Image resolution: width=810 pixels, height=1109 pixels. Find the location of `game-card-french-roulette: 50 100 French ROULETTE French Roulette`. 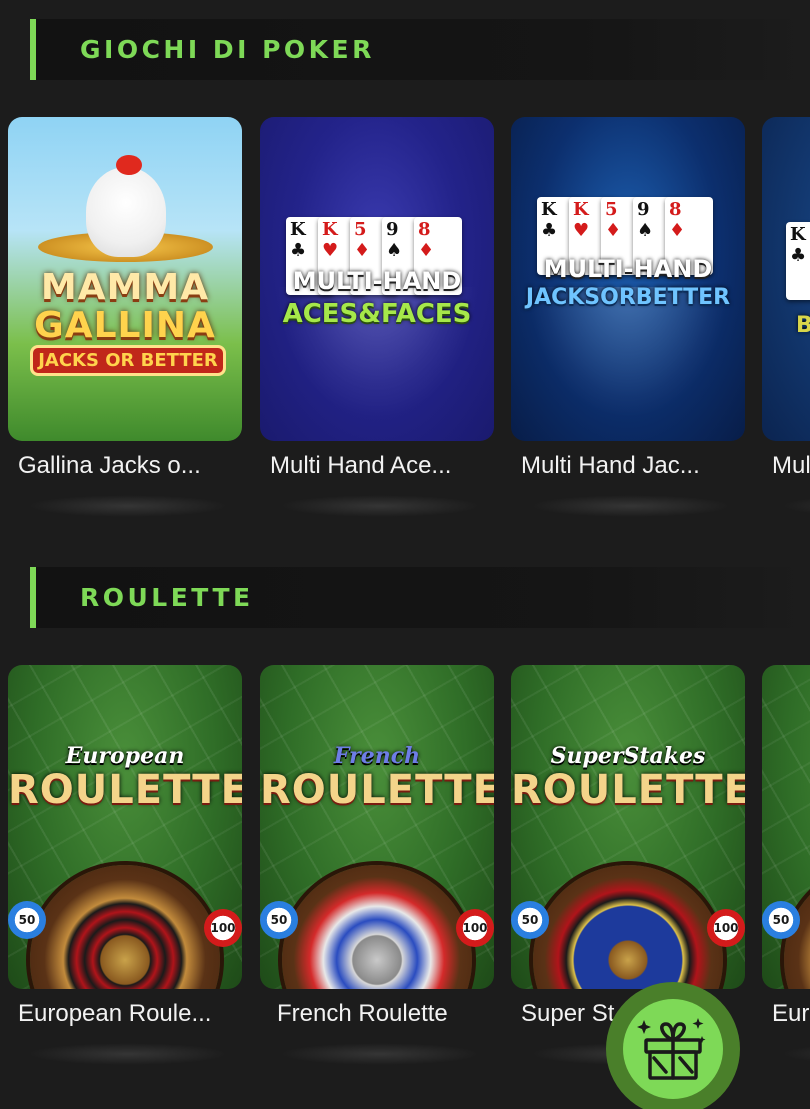

game-card-french-roulette: 50 100 French ROULETTE French Roulette is located at coordinates (377, 865).